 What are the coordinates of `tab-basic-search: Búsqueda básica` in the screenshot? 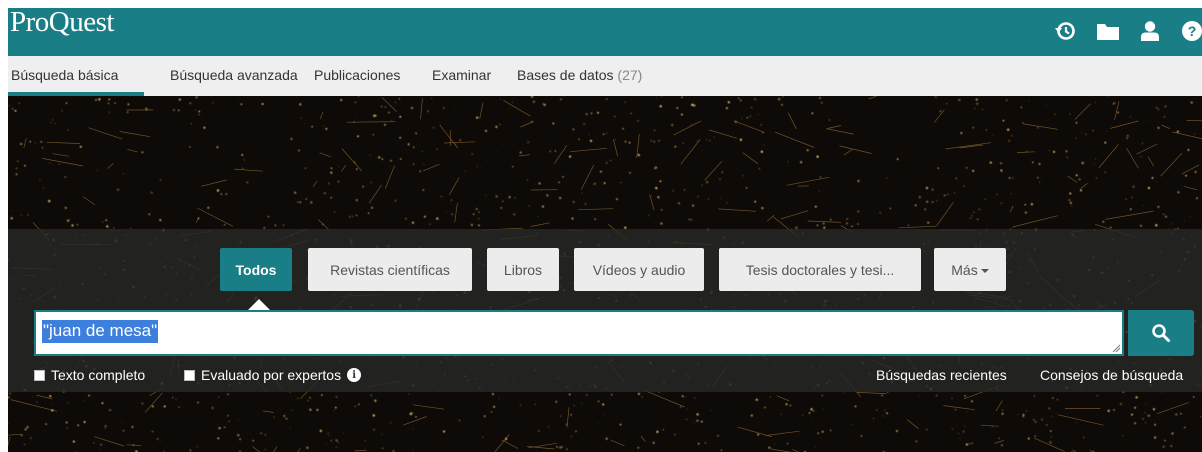 It's located at (64, 75).